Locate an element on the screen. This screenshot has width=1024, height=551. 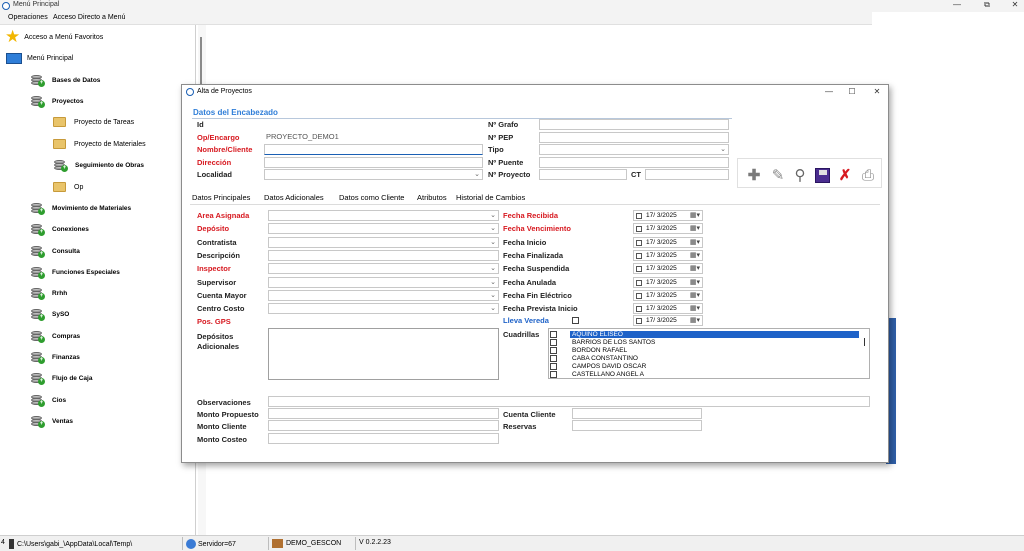
maximize-icon: ⧉ is located at coordinates (987, 5).